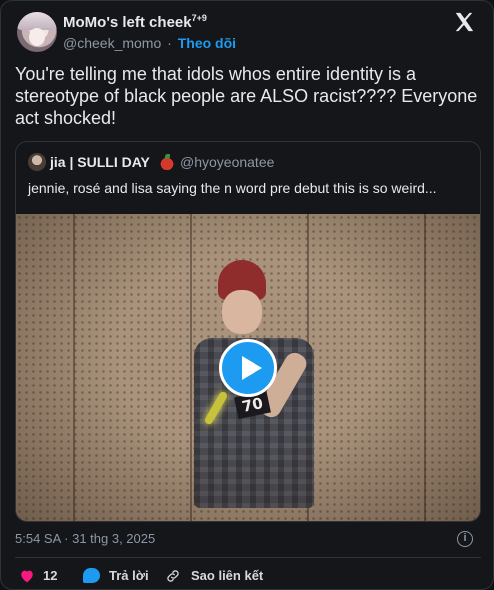 The width and height of the screenshot is (494, 590). I want to click on tweet-meta: 5:54 SA · 31 thg 3, 2025 i, so click(248, 540).